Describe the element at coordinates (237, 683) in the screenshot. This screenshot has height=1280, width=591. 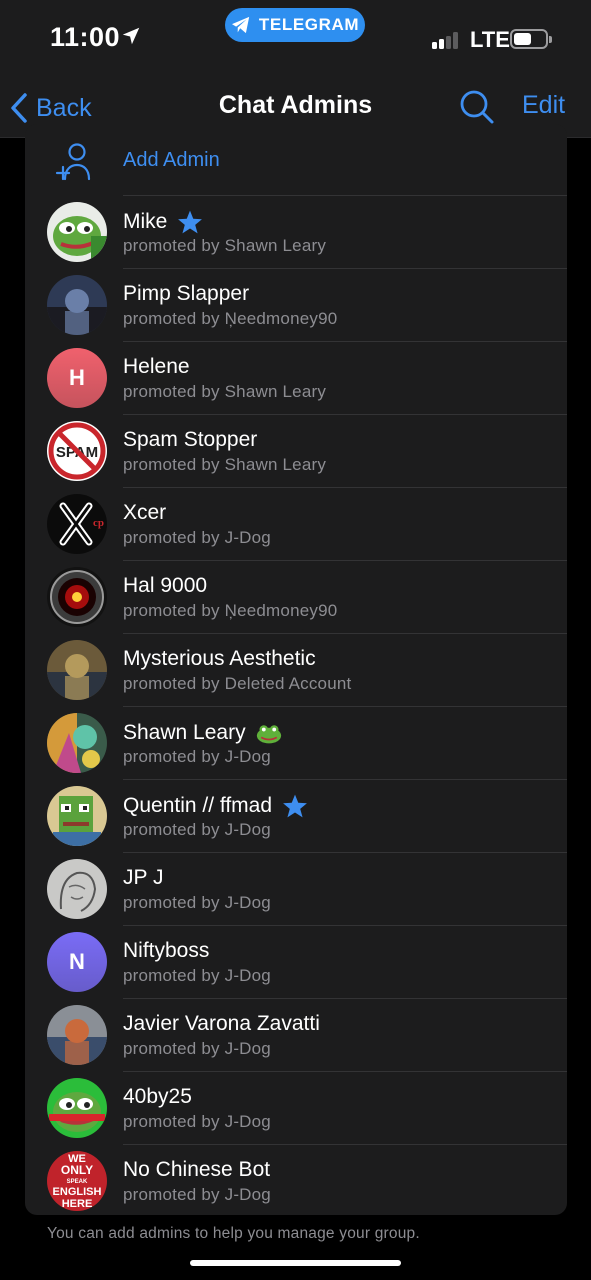
I see `admin-promoted-by: promoted by Deleted Account` at that location.